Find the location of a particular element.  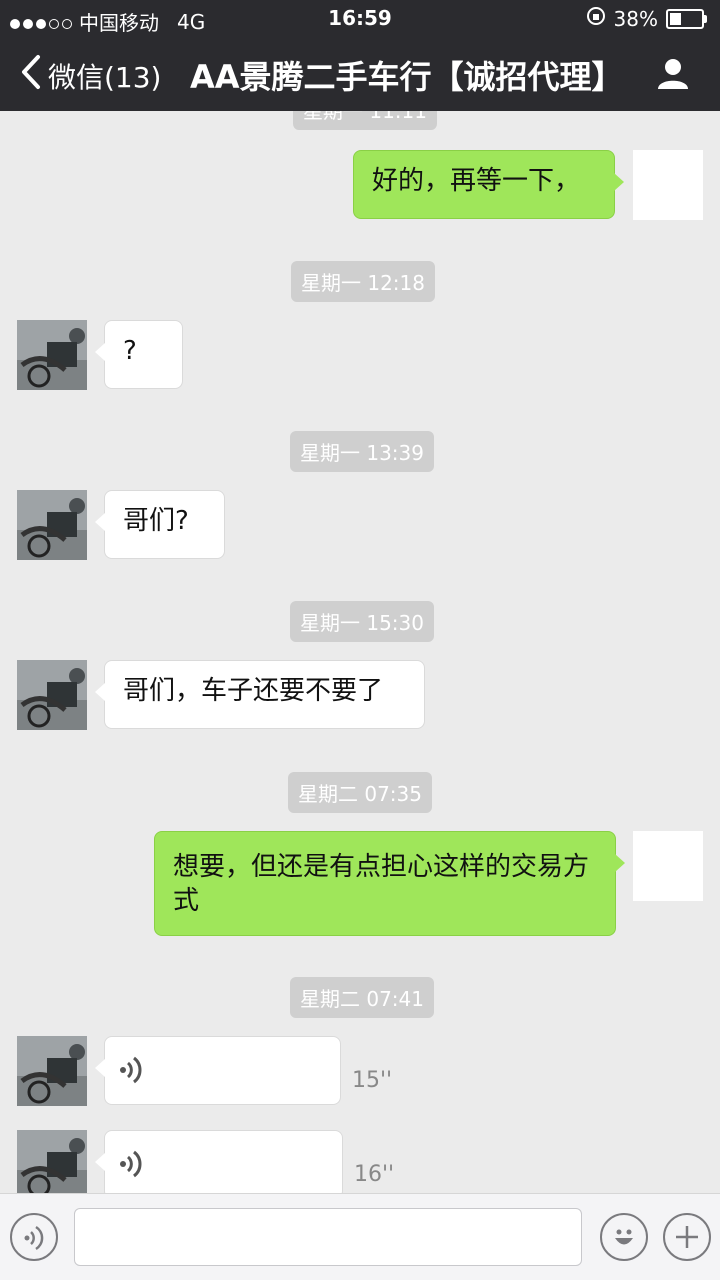

plus-icon is located at coordinates (687, 1239).